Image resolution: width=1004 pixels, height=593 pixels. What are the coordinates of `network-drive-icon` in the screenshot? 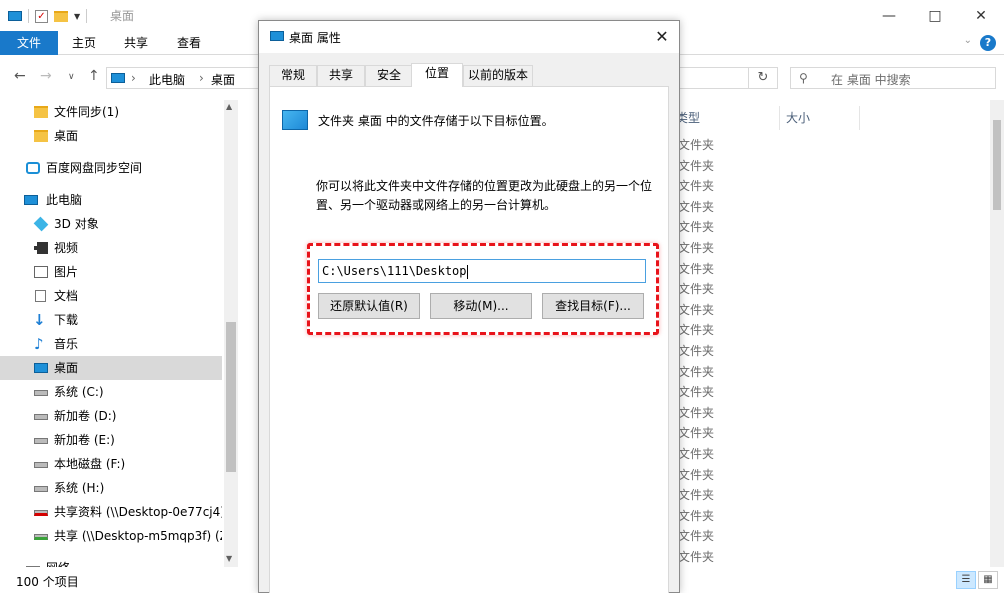 It's located at (41, 537).